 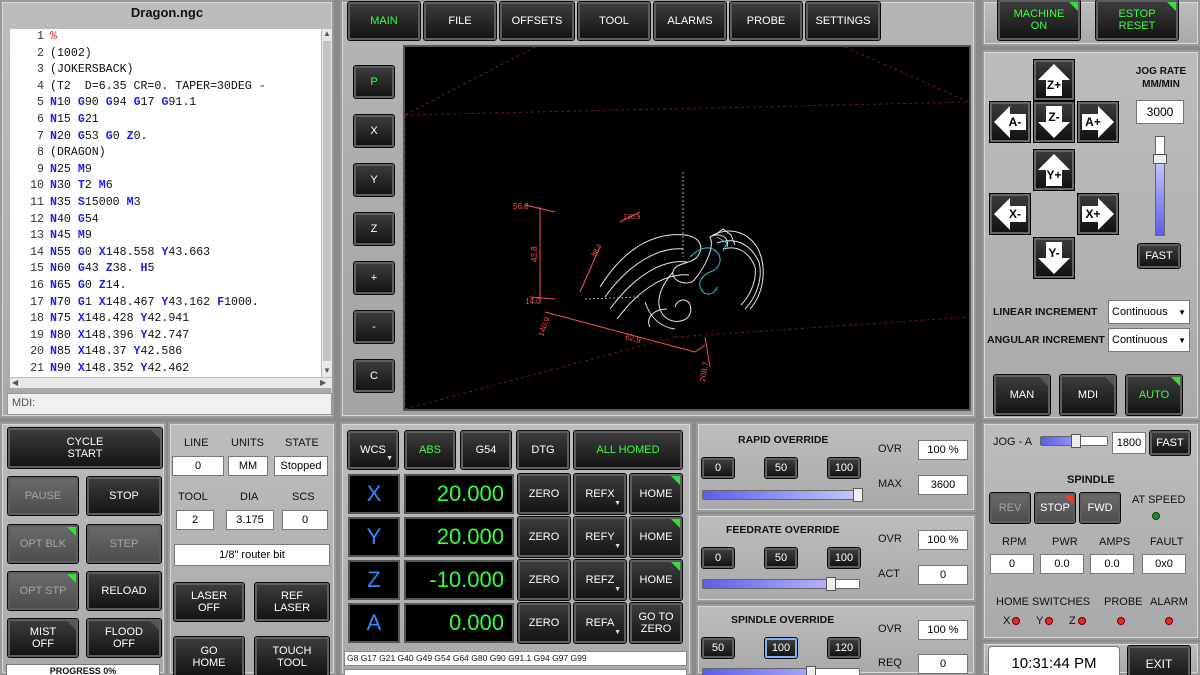 What do you see at coordinates (165, 186) in the screenshot?
I see `gcode-line: 10 N30 T2 M6` at bounding box center [165, 186].